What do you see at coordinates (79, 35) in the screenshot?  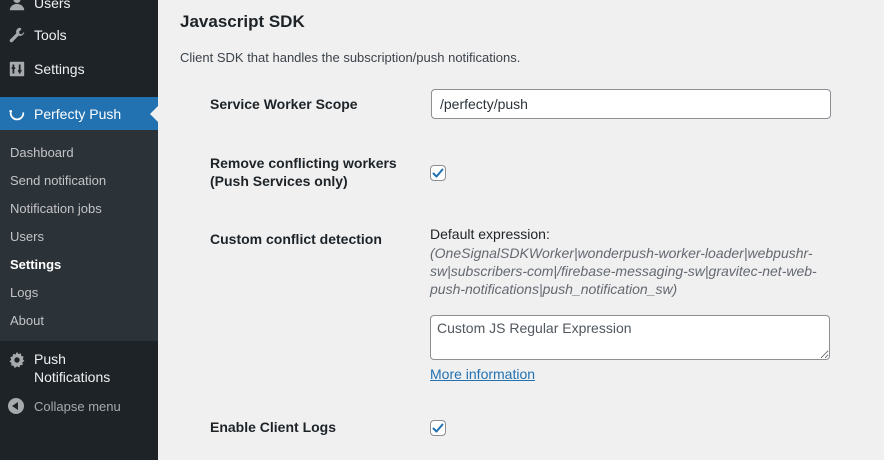 I see `menu-item-tools: Tools` at bounding box center [79, 35].